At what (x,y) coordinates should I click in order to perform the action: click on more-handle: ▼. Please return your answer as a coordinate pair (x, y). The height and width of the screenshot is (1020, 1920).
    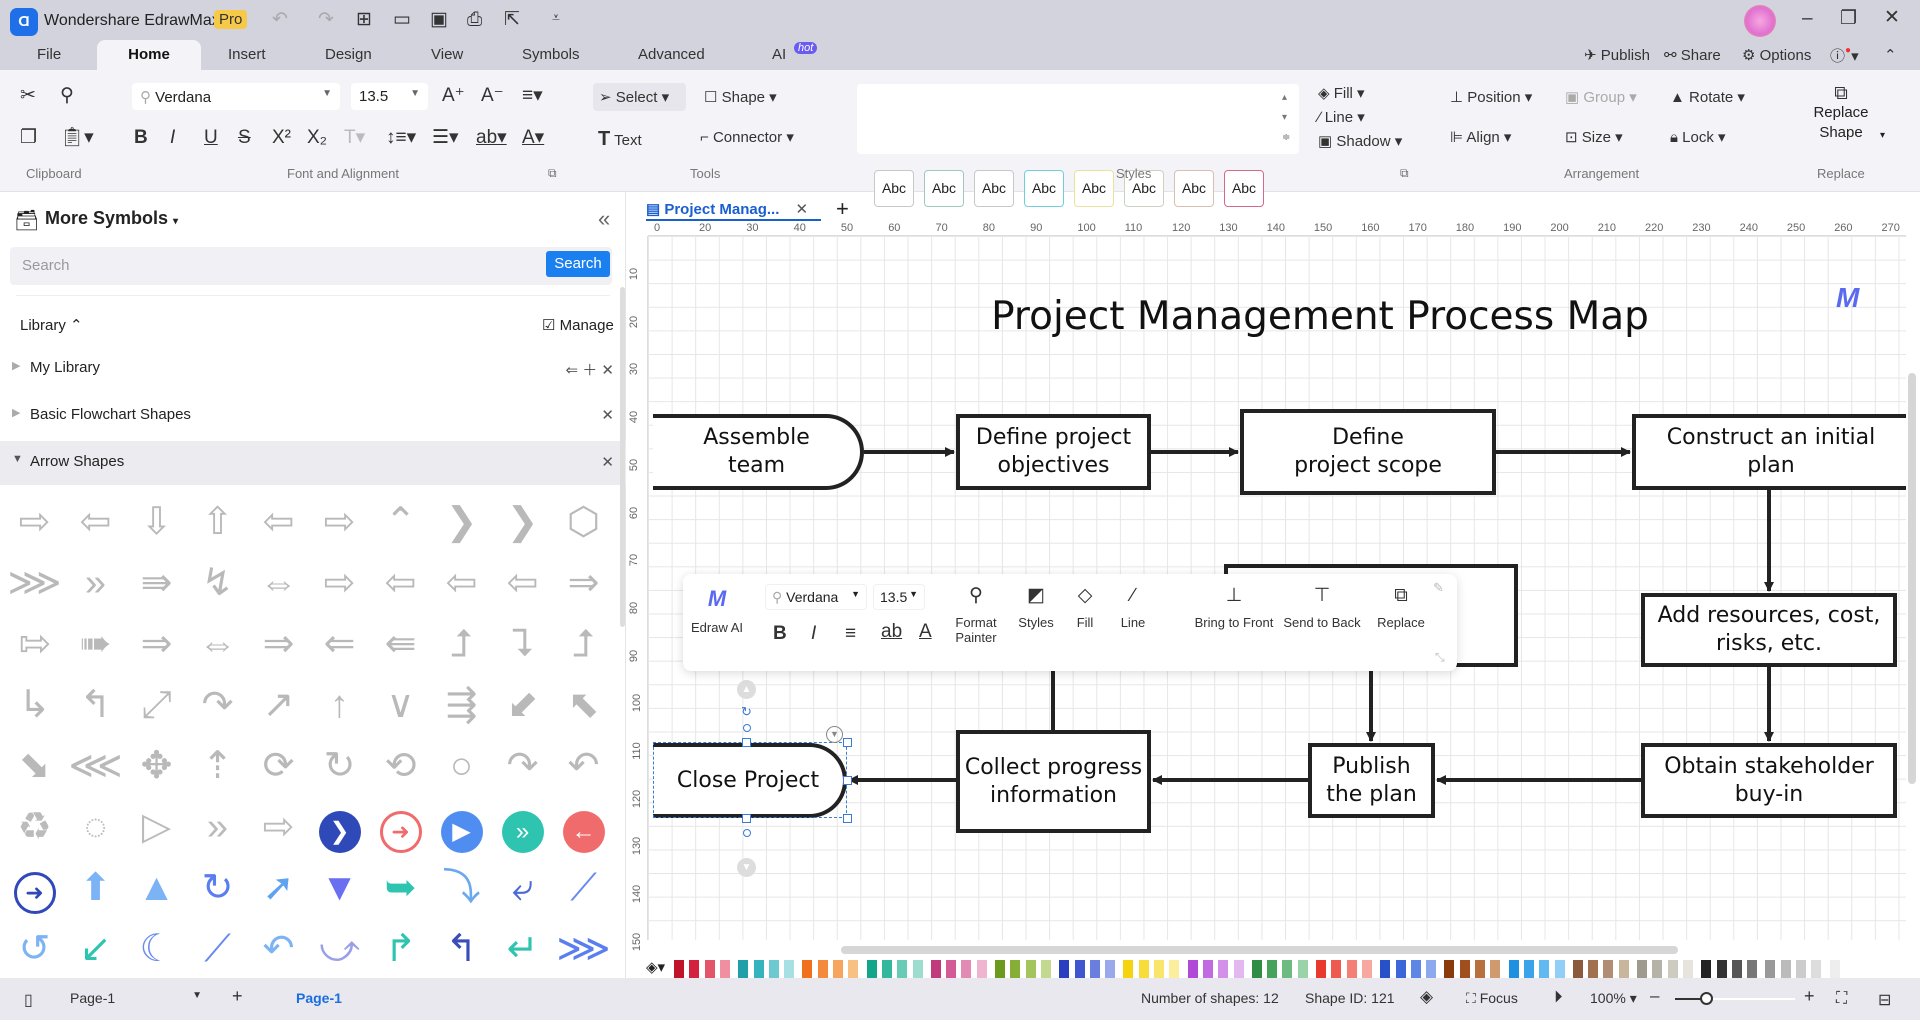
    Looking at the image, I should click on (834, 734).